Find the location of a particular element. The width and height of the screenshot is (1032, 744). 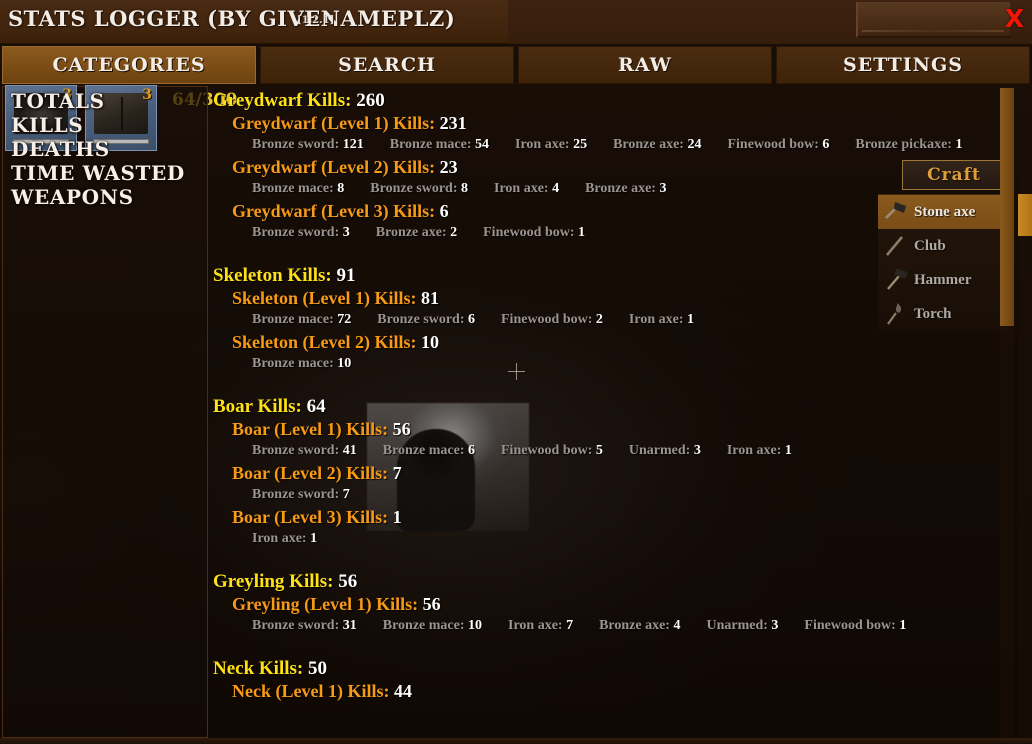

craft-item-torch: Torch is located at coordinates (943, 314).